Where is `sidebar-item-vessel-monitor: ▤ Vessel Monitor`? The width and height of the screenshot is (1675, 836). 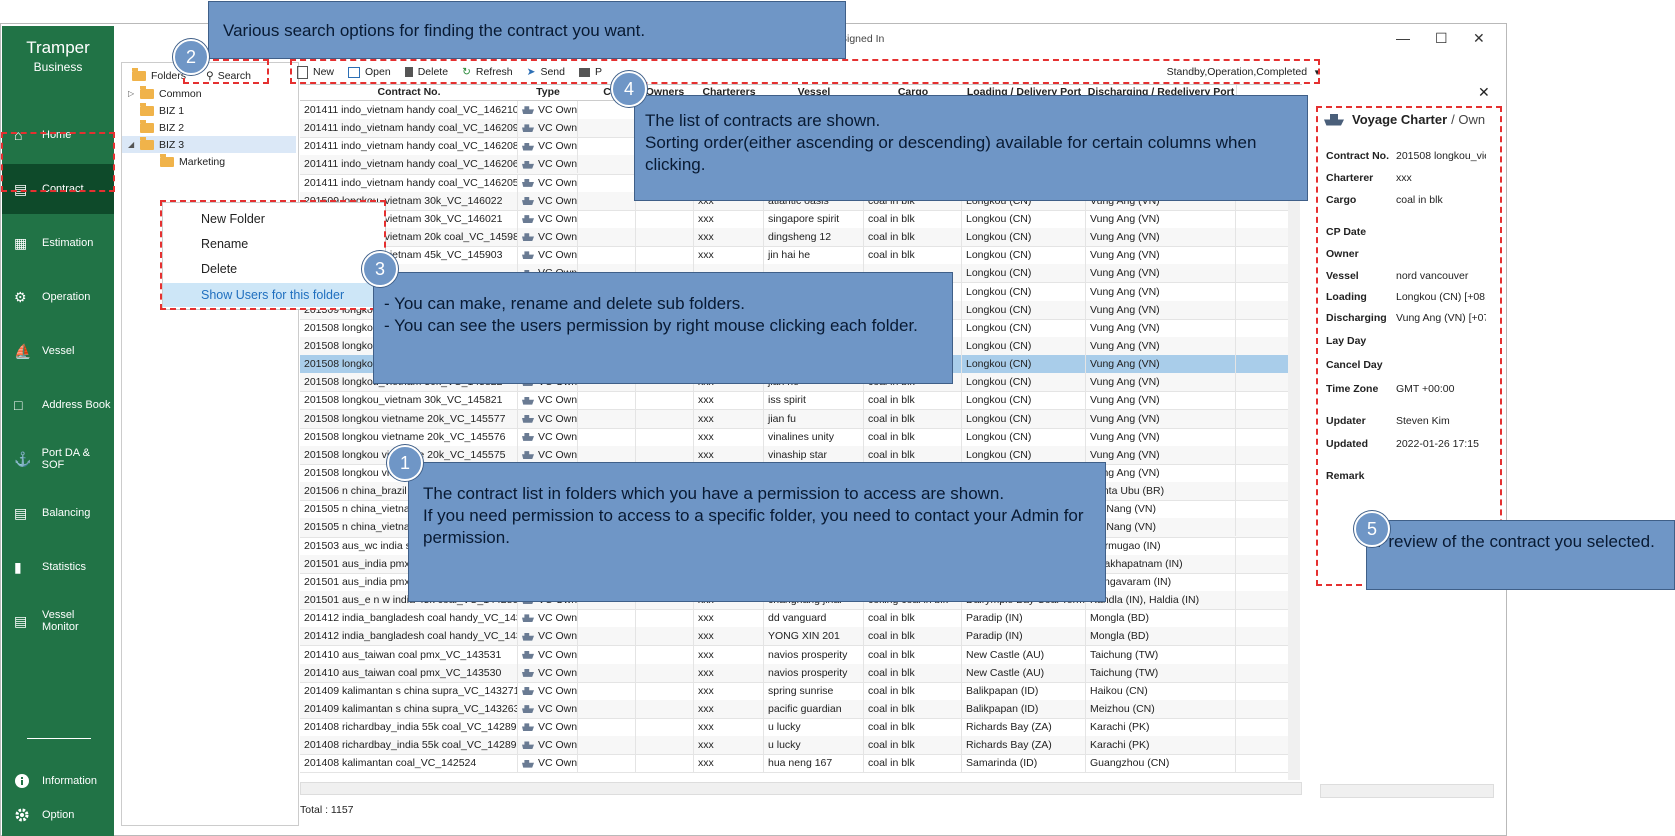 sidebar-item-vessel-monitor: ▤ Vessel Monitor is located at coordinates (58, 621).